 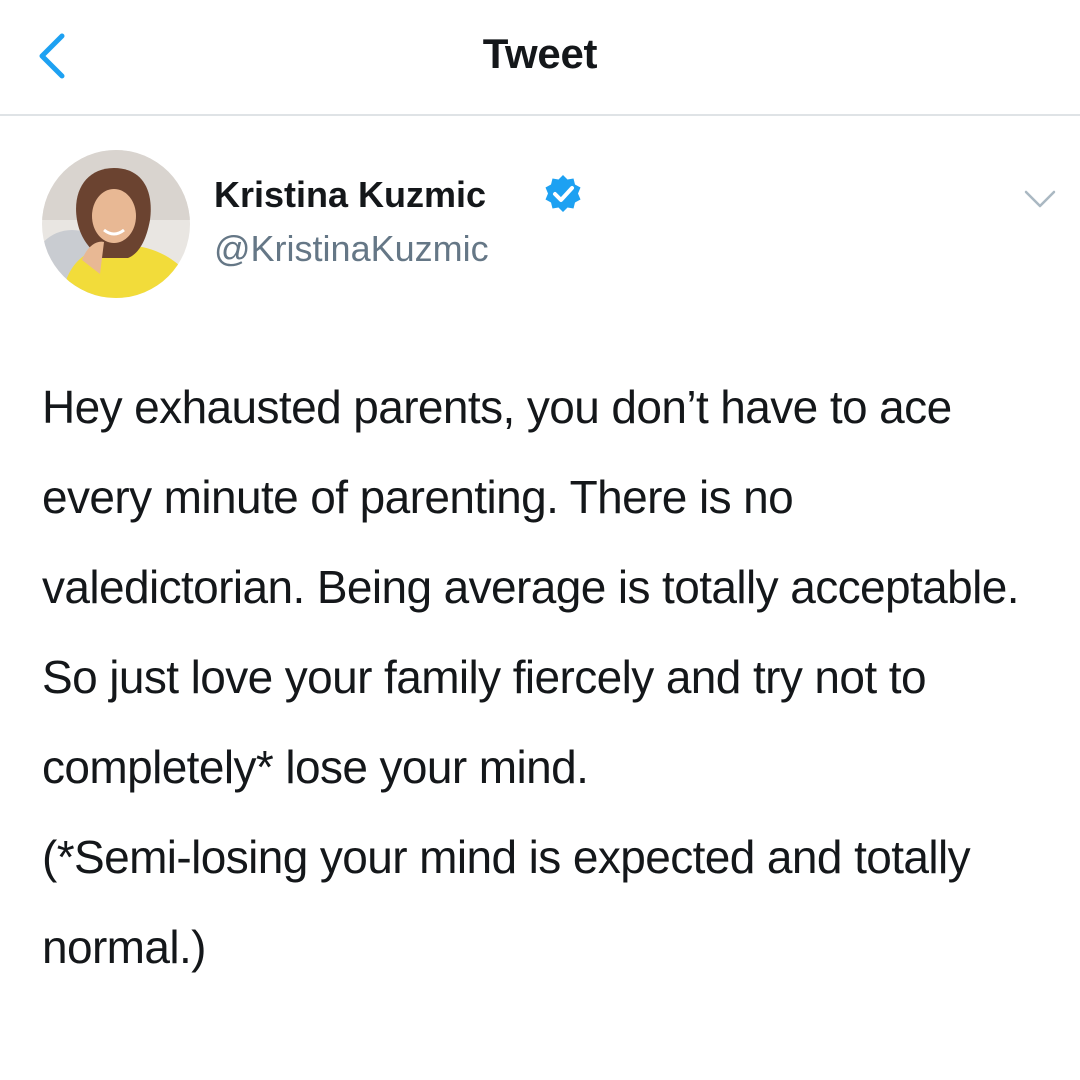 I want to click on avatar, so click(x=116, y=224).